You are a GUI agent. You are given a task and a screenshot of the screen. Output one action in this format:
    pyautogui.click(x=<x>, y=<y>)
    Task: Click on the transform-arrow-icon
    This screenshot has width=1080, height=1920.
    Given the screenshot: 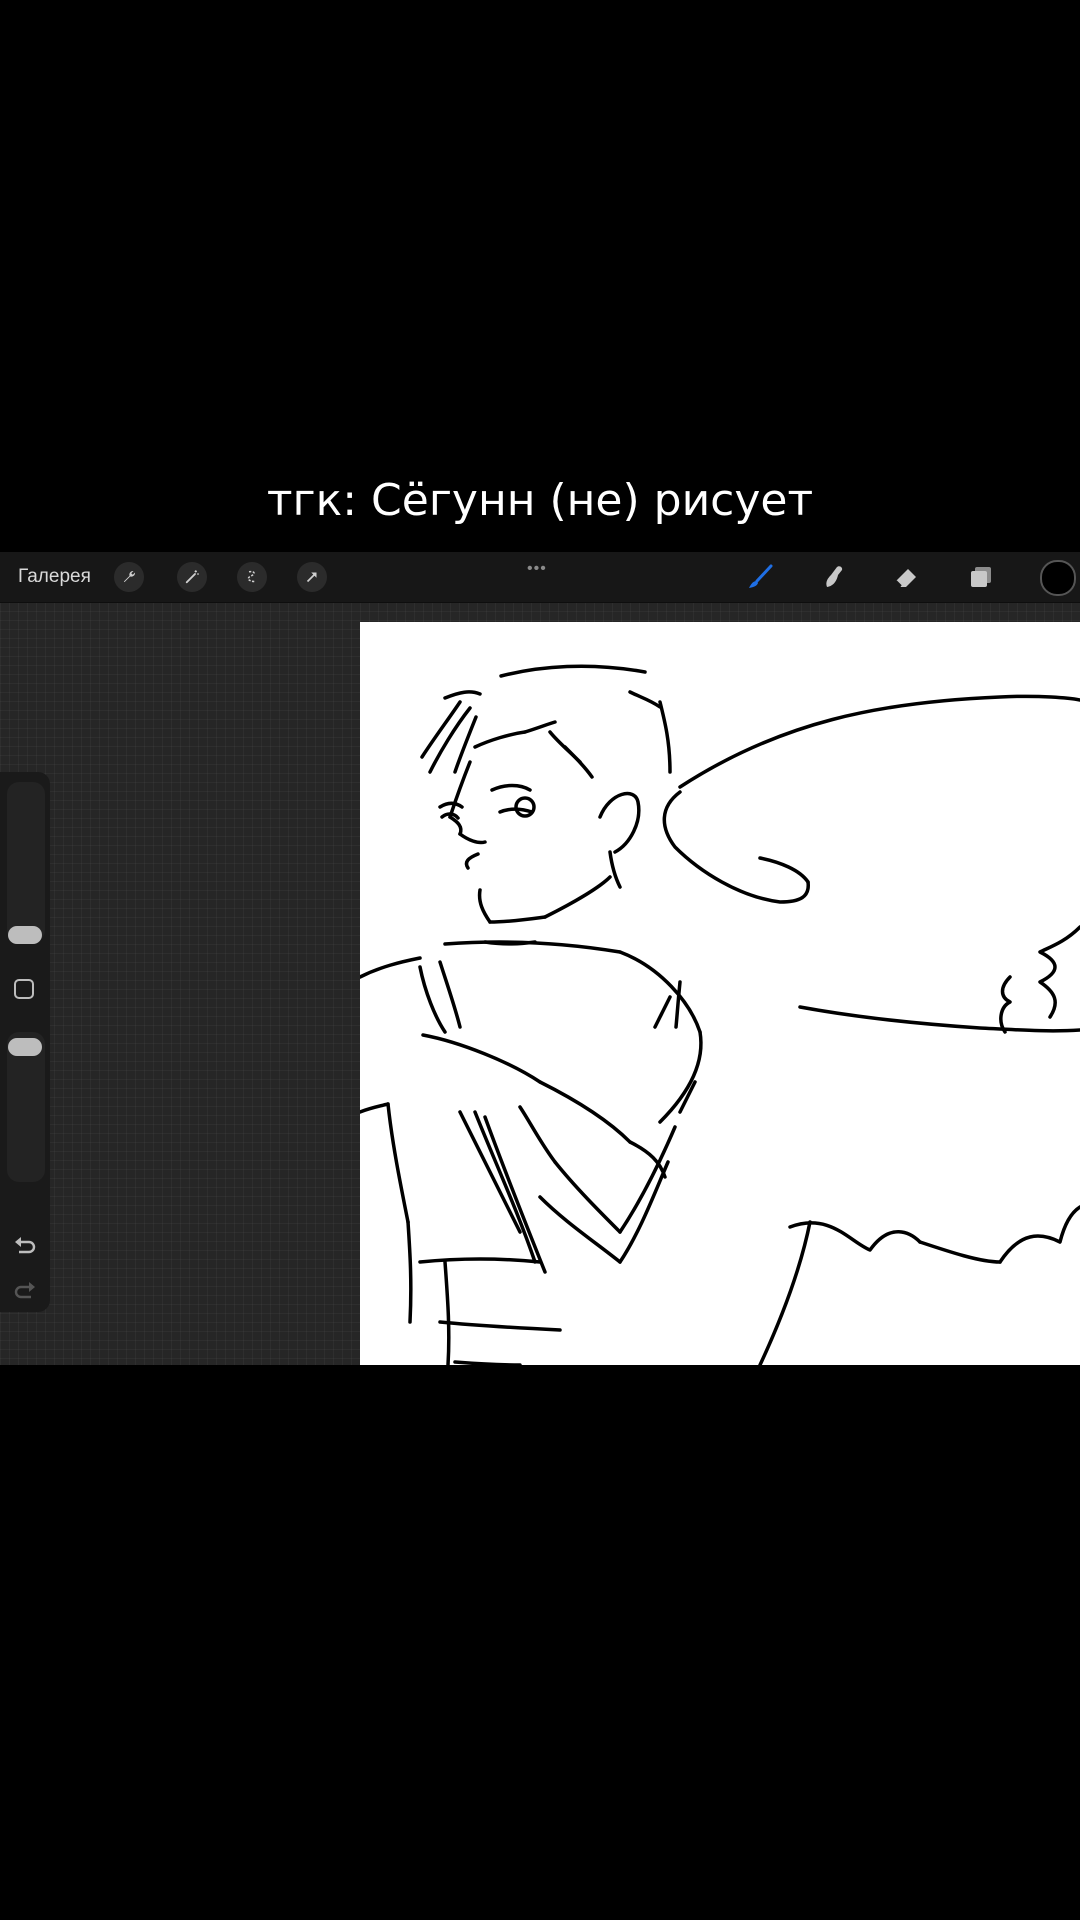 What is the action you would take?
    pyautogui.click(x=312, y=577)
    